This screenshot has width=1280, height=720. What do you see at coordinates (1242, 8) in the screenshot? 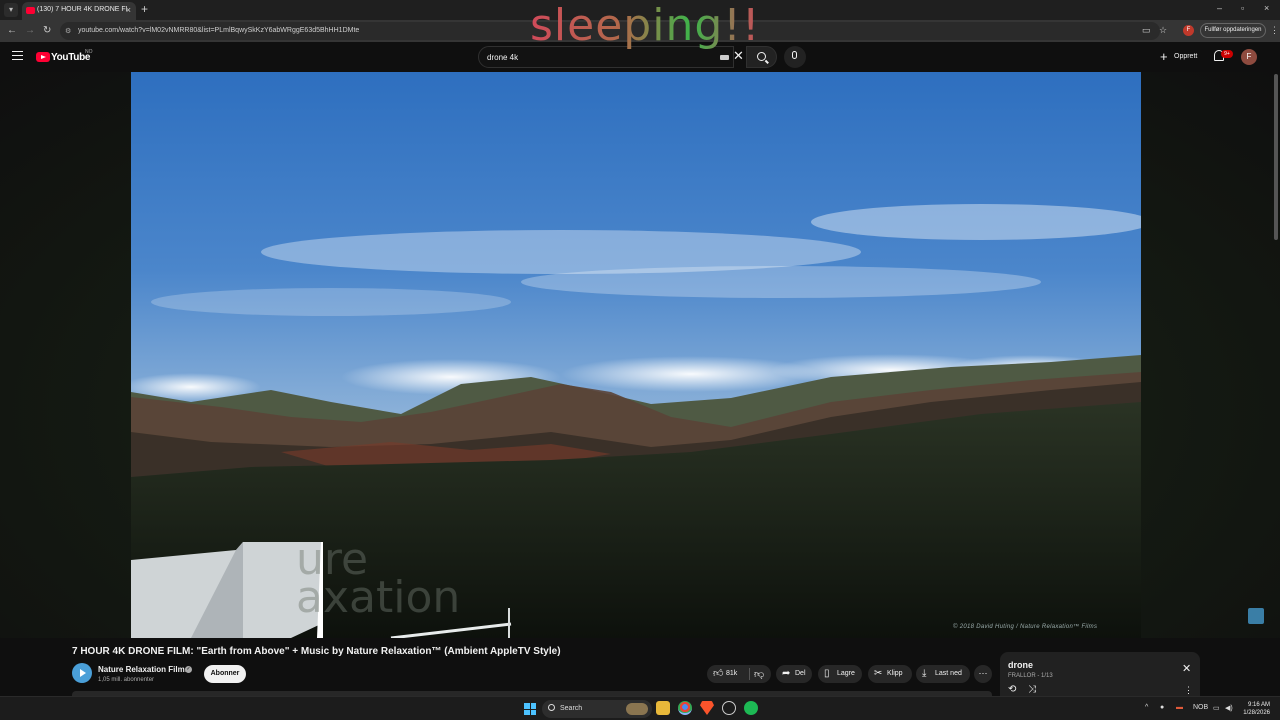
I see `maximize-button: ▫` at bounding box center [1242, 8].